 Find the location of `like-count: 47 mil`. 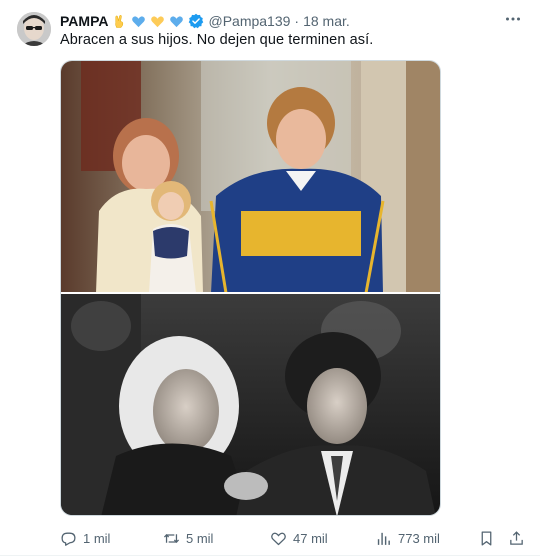

like-count: 47 mil is located at coordinates (310, 538).